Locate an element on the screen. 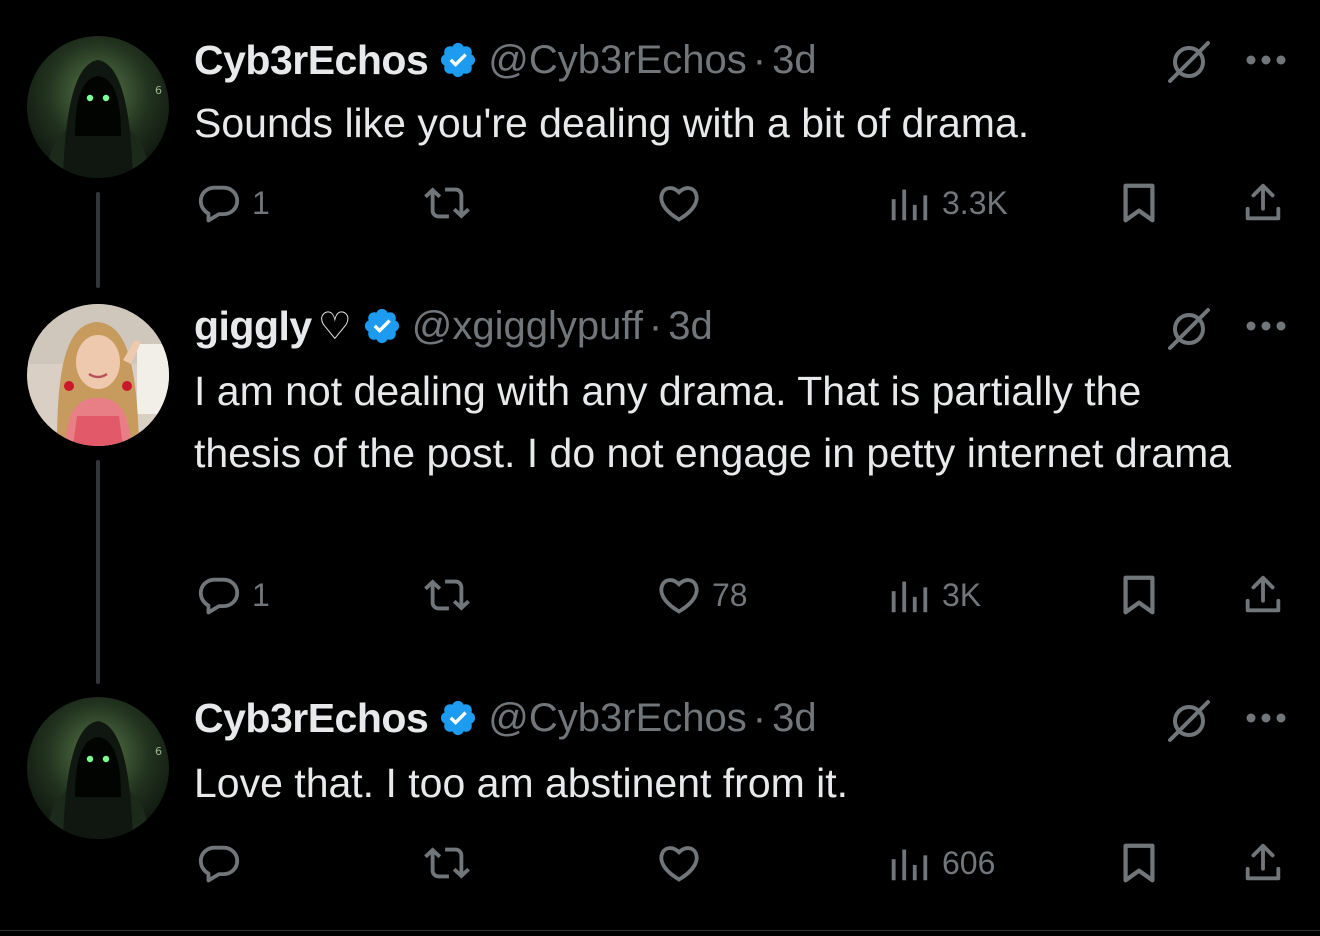 Image resolution: width=1320 pixels, height=936 pixels. action-bar: 1 78 3K is located at coordinates (660, 595).